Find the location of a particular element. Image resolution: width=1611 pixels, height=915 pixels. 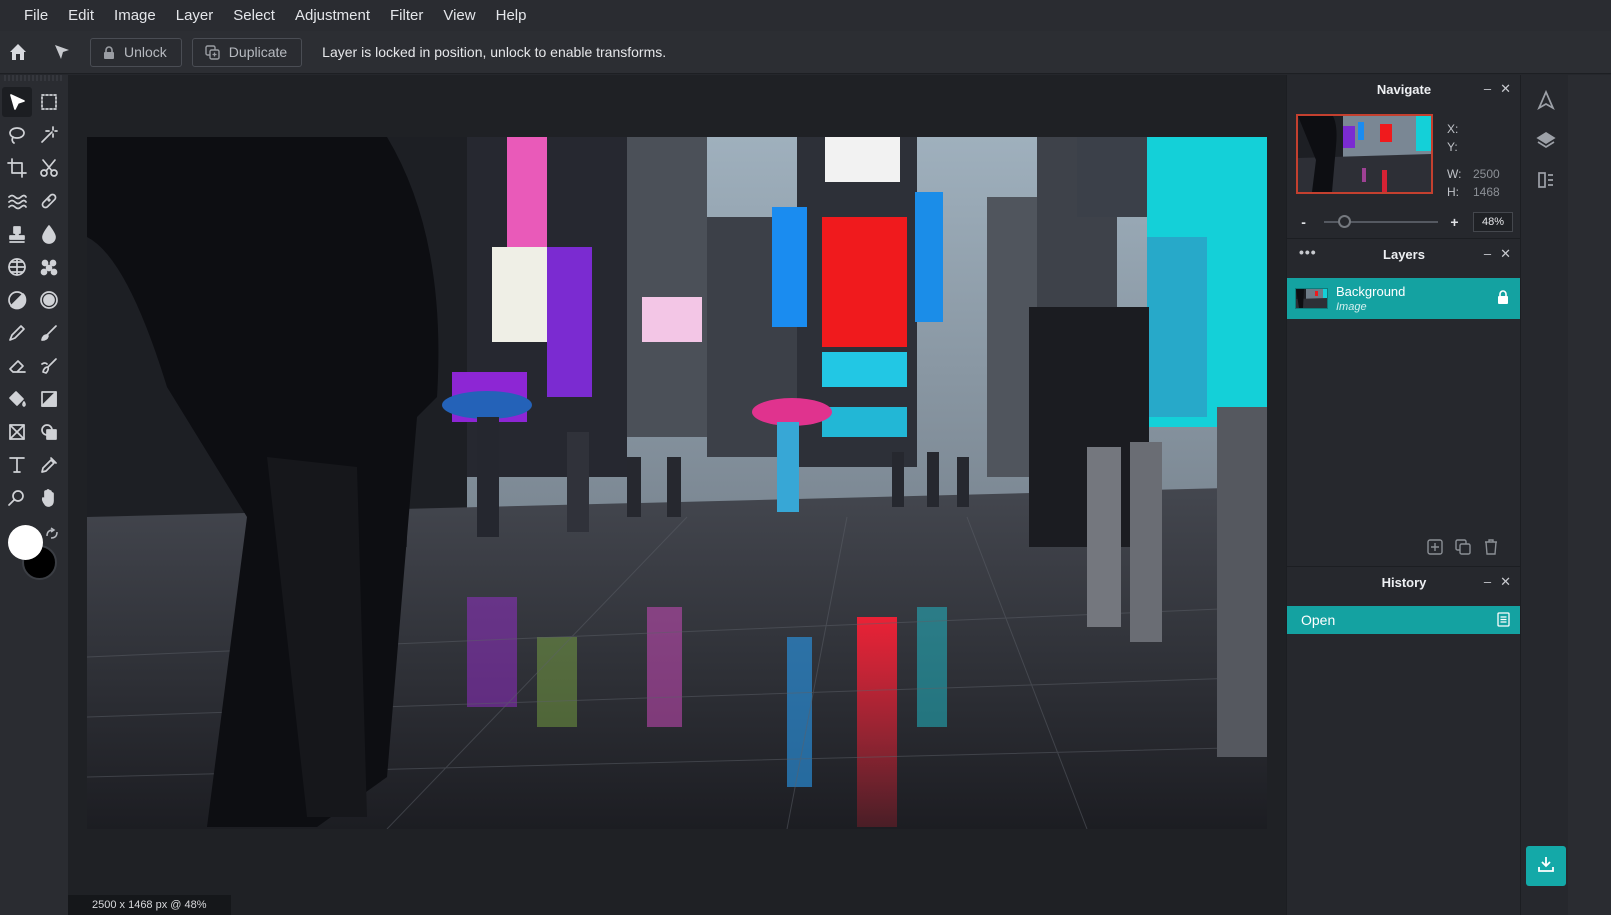

height-value: 1468 is located at coordinates (1486, 192).